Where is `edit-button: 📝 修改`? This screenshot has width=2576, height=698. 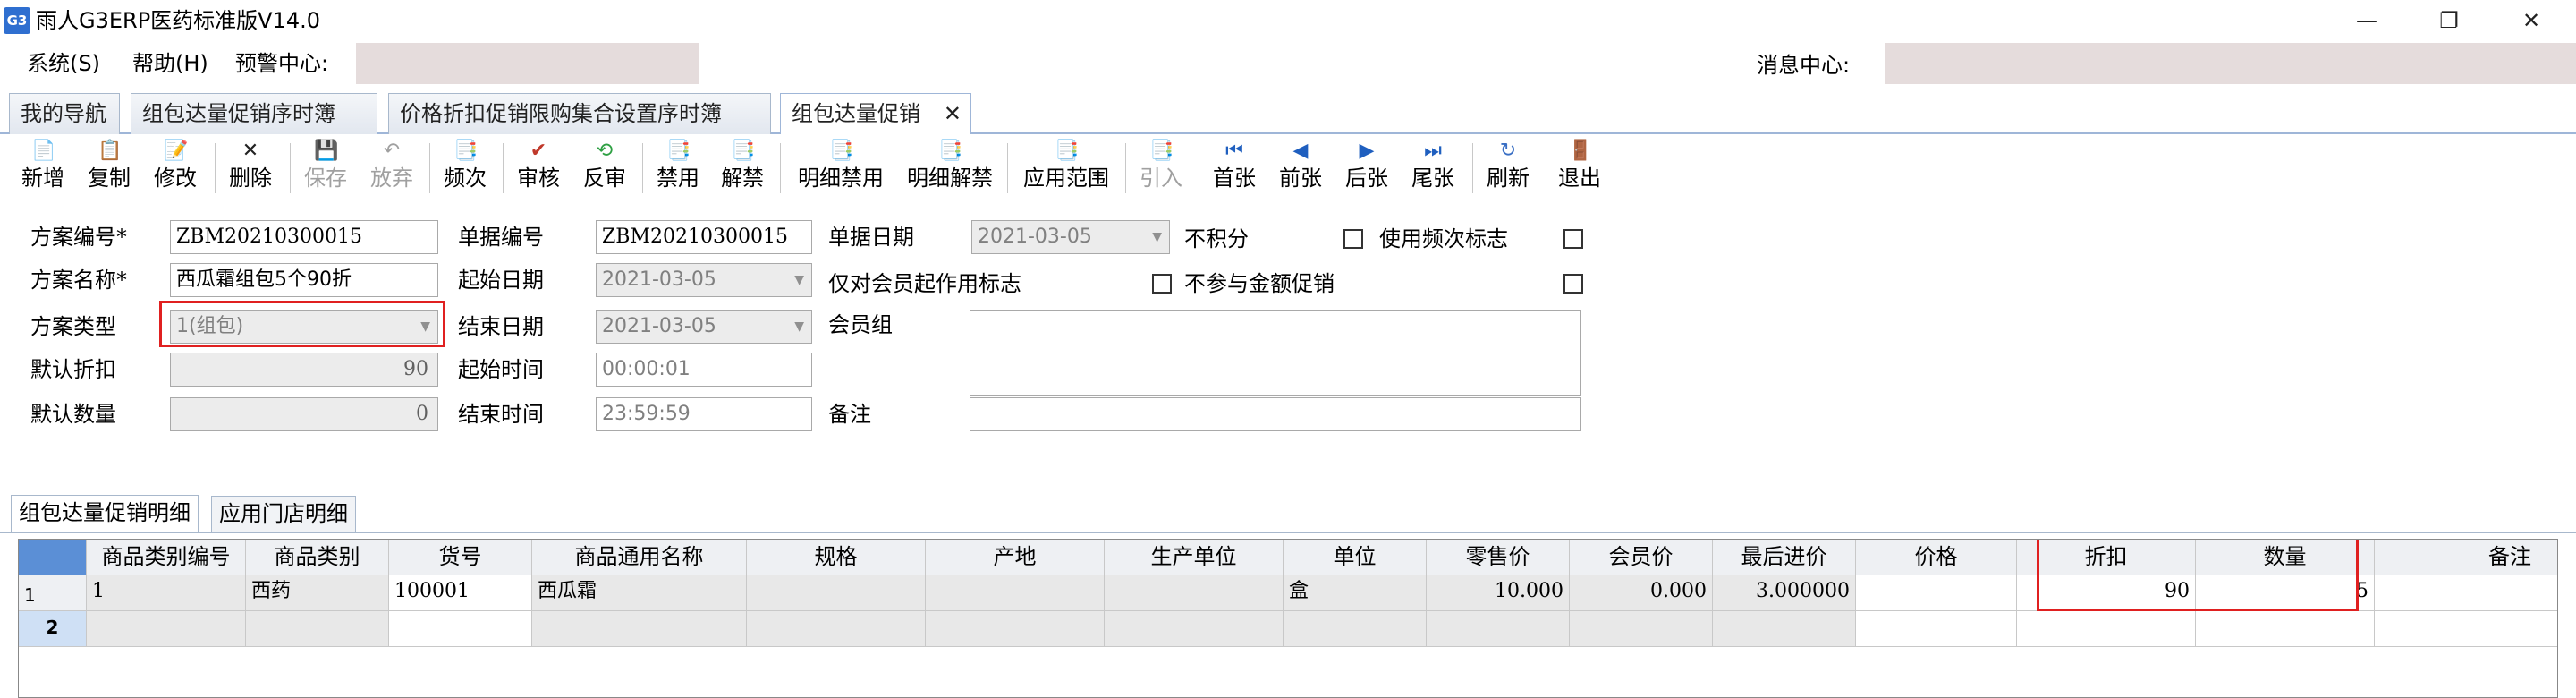 edit-button: 📝 修改 is located at coordinates (175, 167).